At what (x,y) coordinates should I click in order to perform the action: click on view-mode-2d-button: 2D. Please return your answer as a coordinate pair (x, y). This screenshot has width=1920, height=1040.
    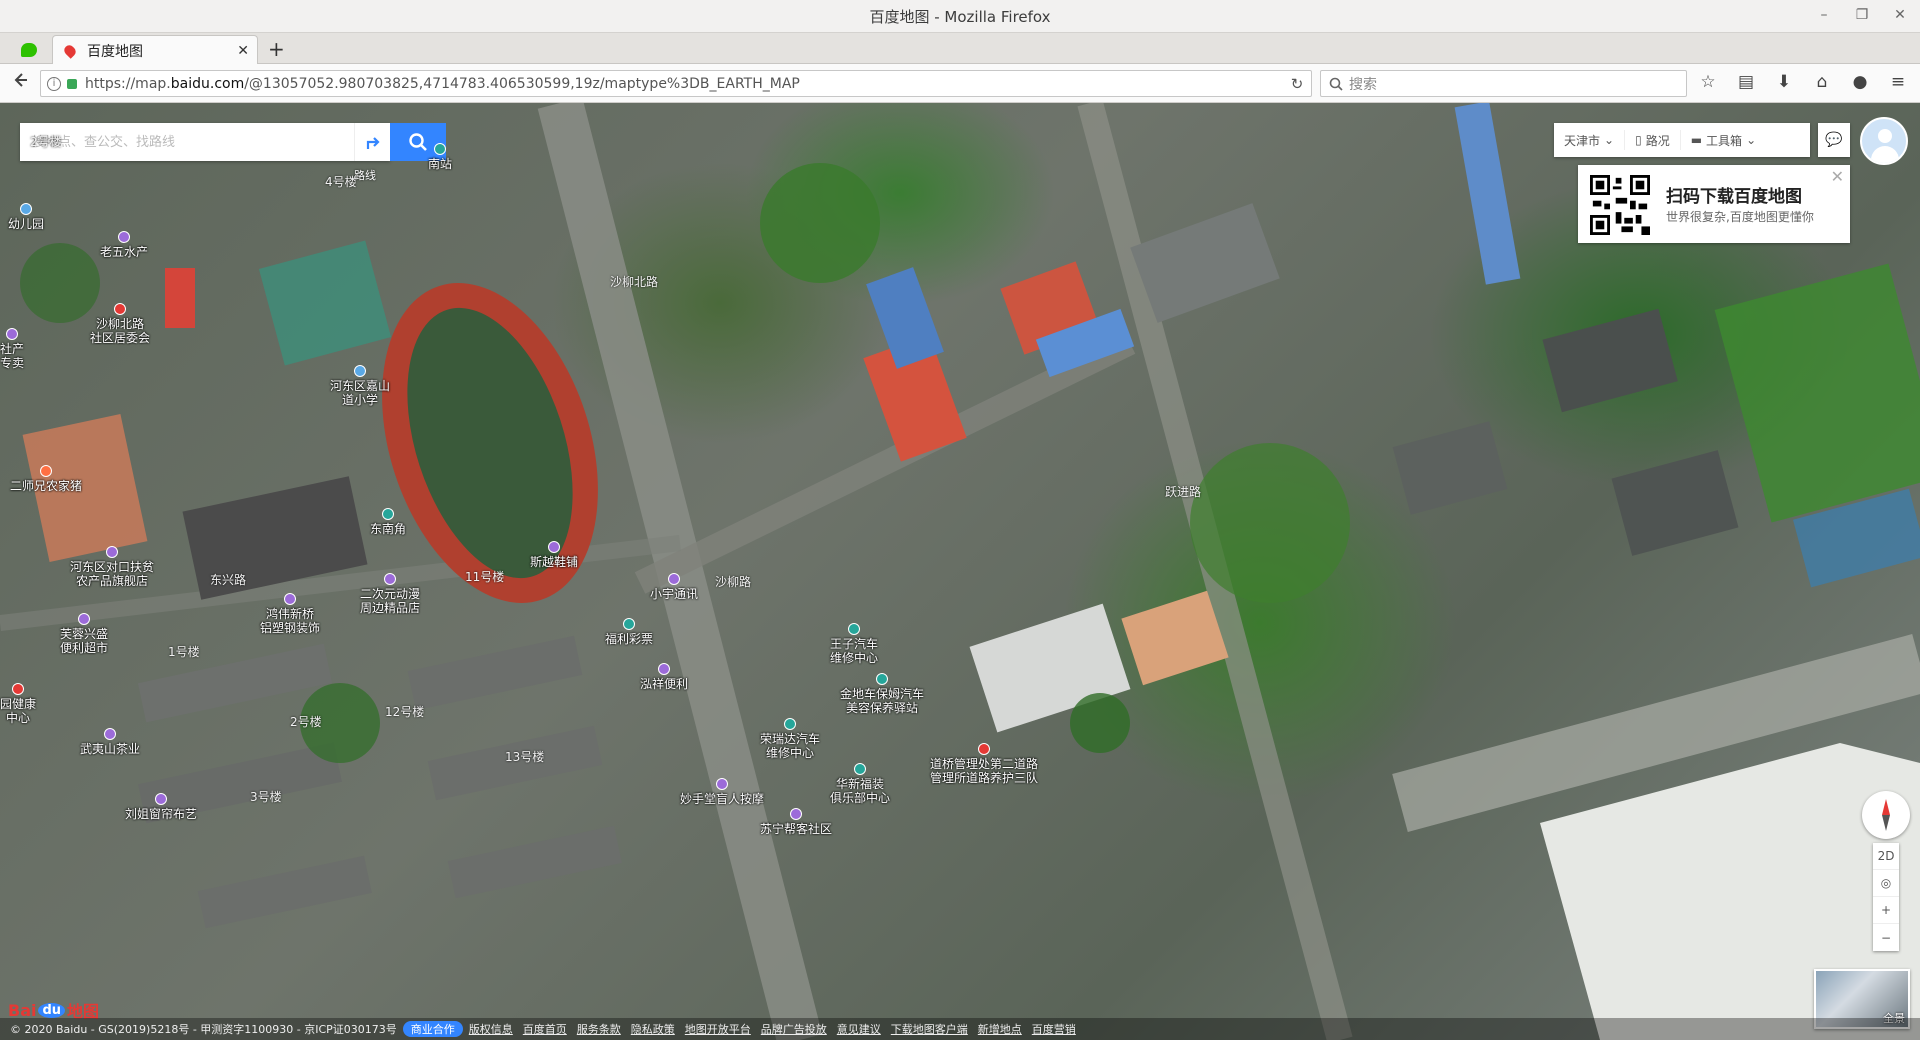
    Looking at the image, I should click on (1886, 856).